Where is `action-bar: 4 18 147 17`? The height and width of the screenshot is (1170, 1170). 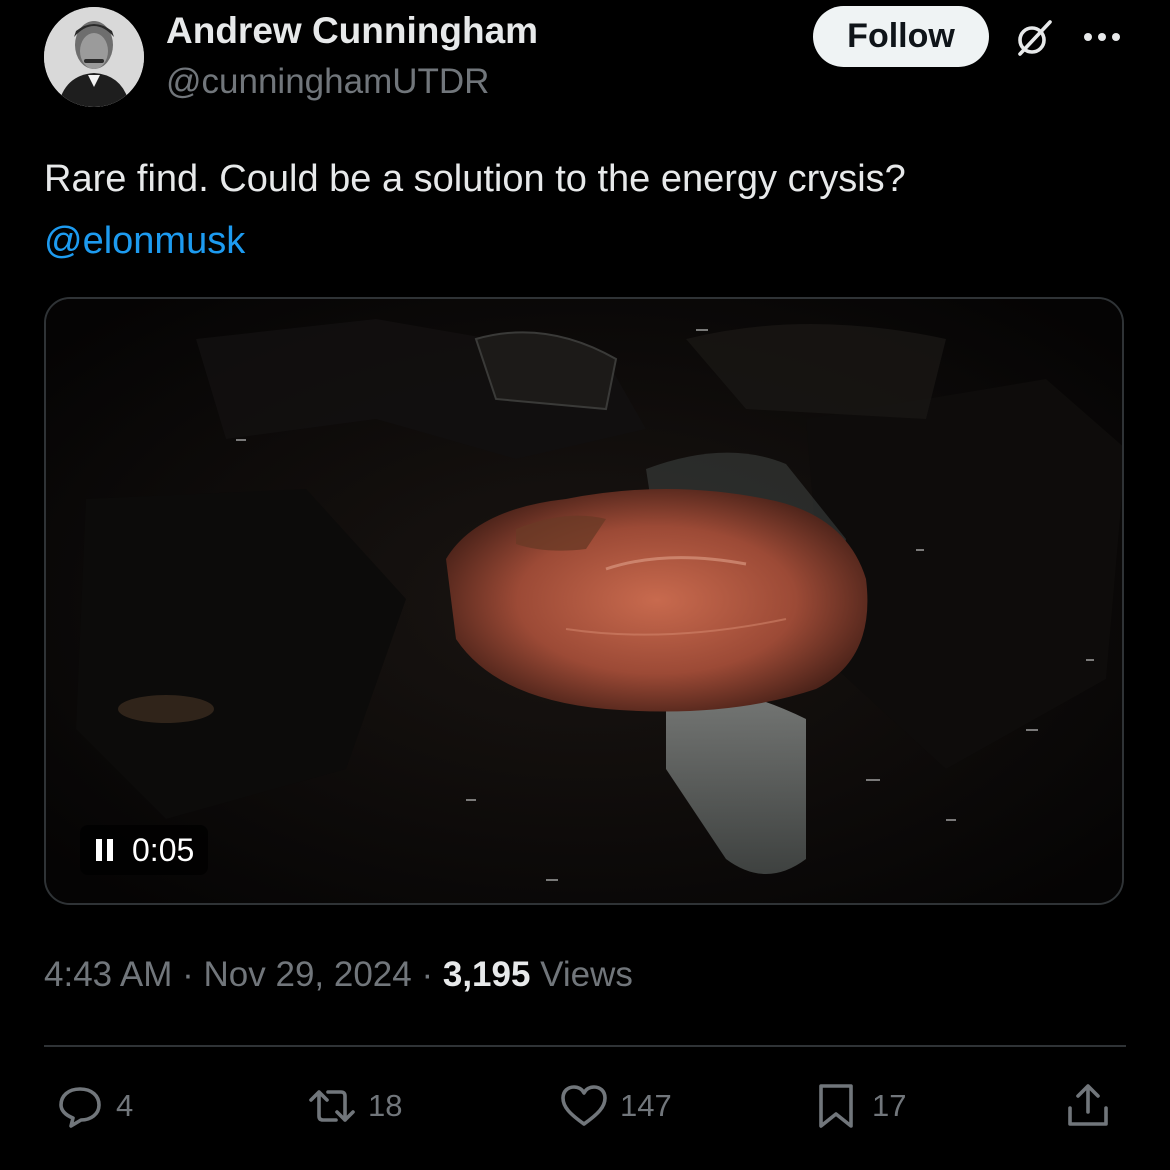 action-bar: 4 18 147 17 is located at coordinates (585, 1110).